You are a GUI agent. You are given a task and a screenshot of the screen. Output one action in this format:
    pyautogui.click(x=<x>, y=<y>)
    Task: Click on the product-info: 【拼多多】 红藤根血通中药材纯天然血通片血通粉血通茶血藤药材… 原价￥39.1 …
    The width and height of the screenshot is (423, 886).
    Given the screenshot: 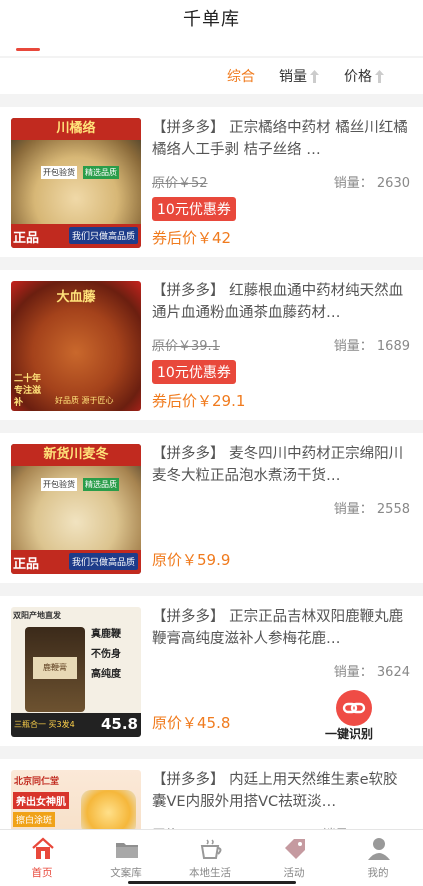 What is the action you would take?
    pyautogui.click(x=281, y=345)
    